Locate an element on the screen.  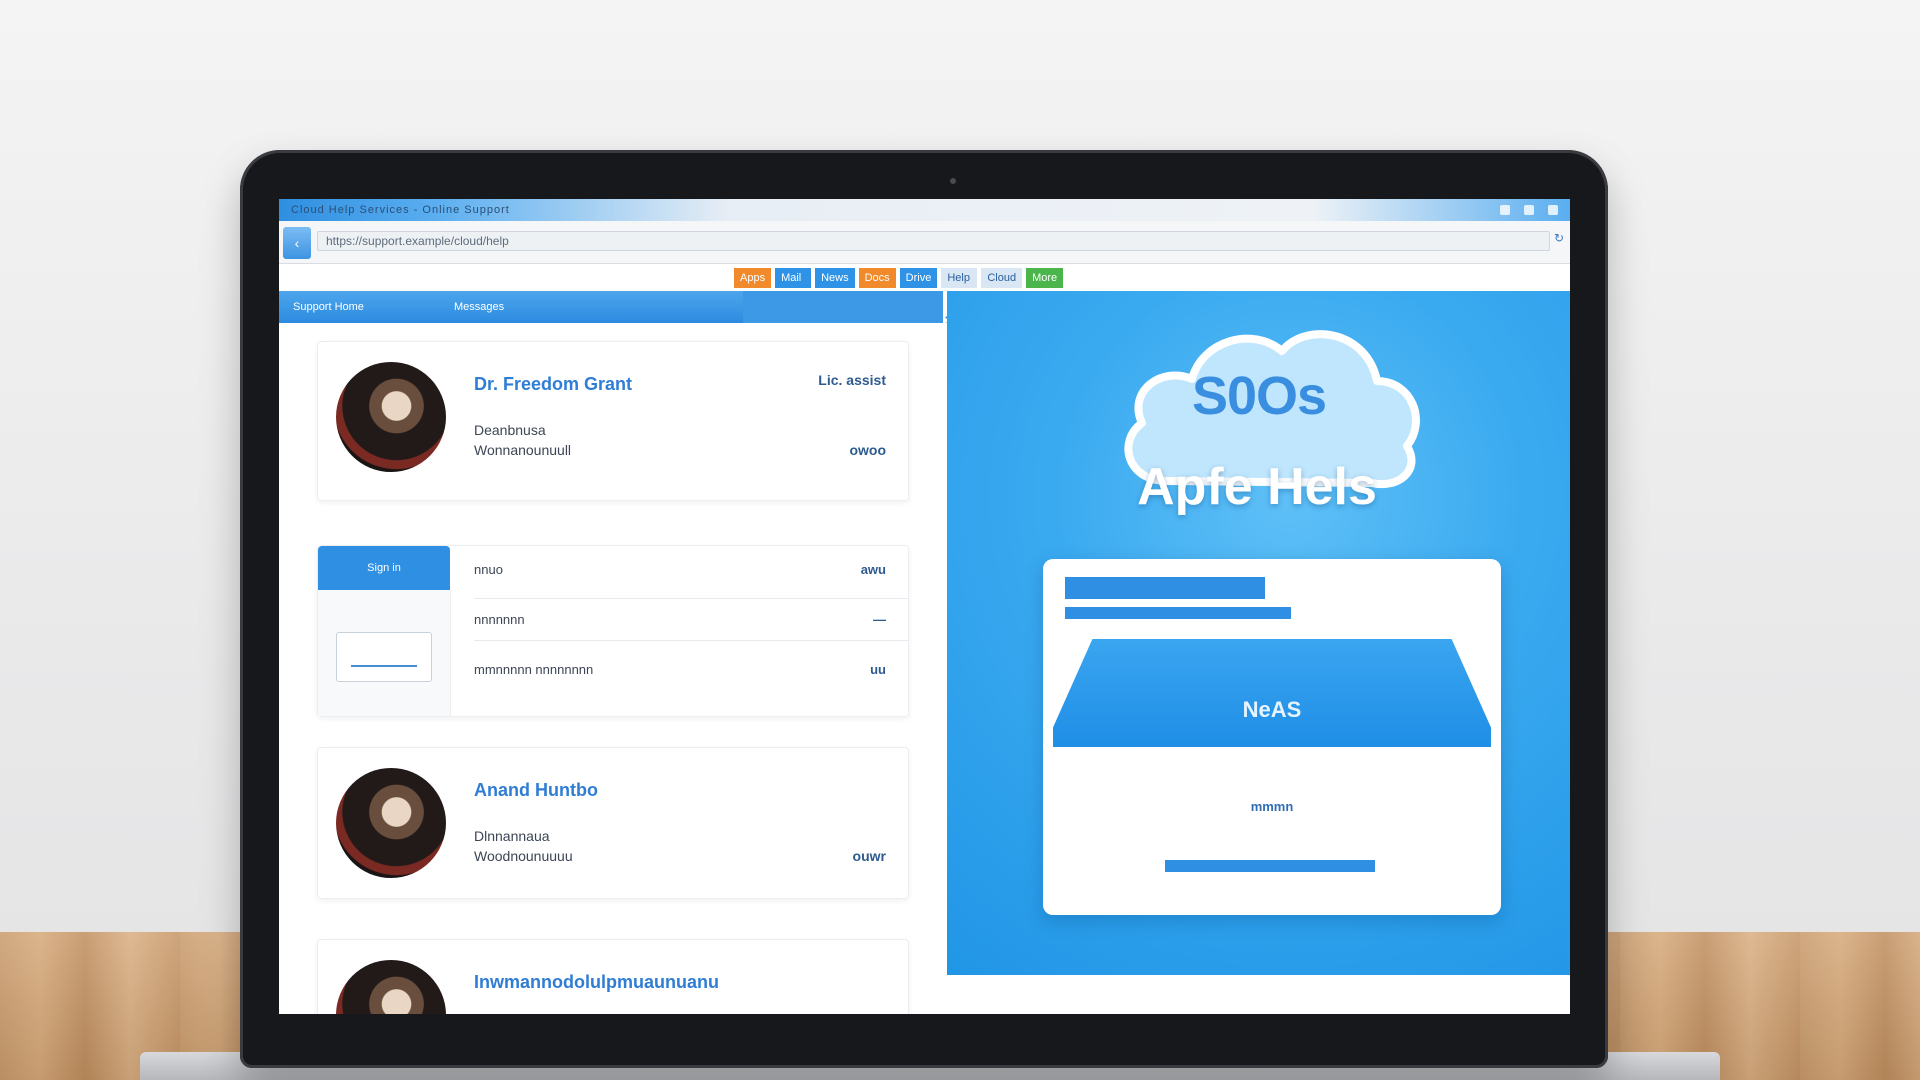
submit-button: NeAS is located at coordinates (1272, 693).